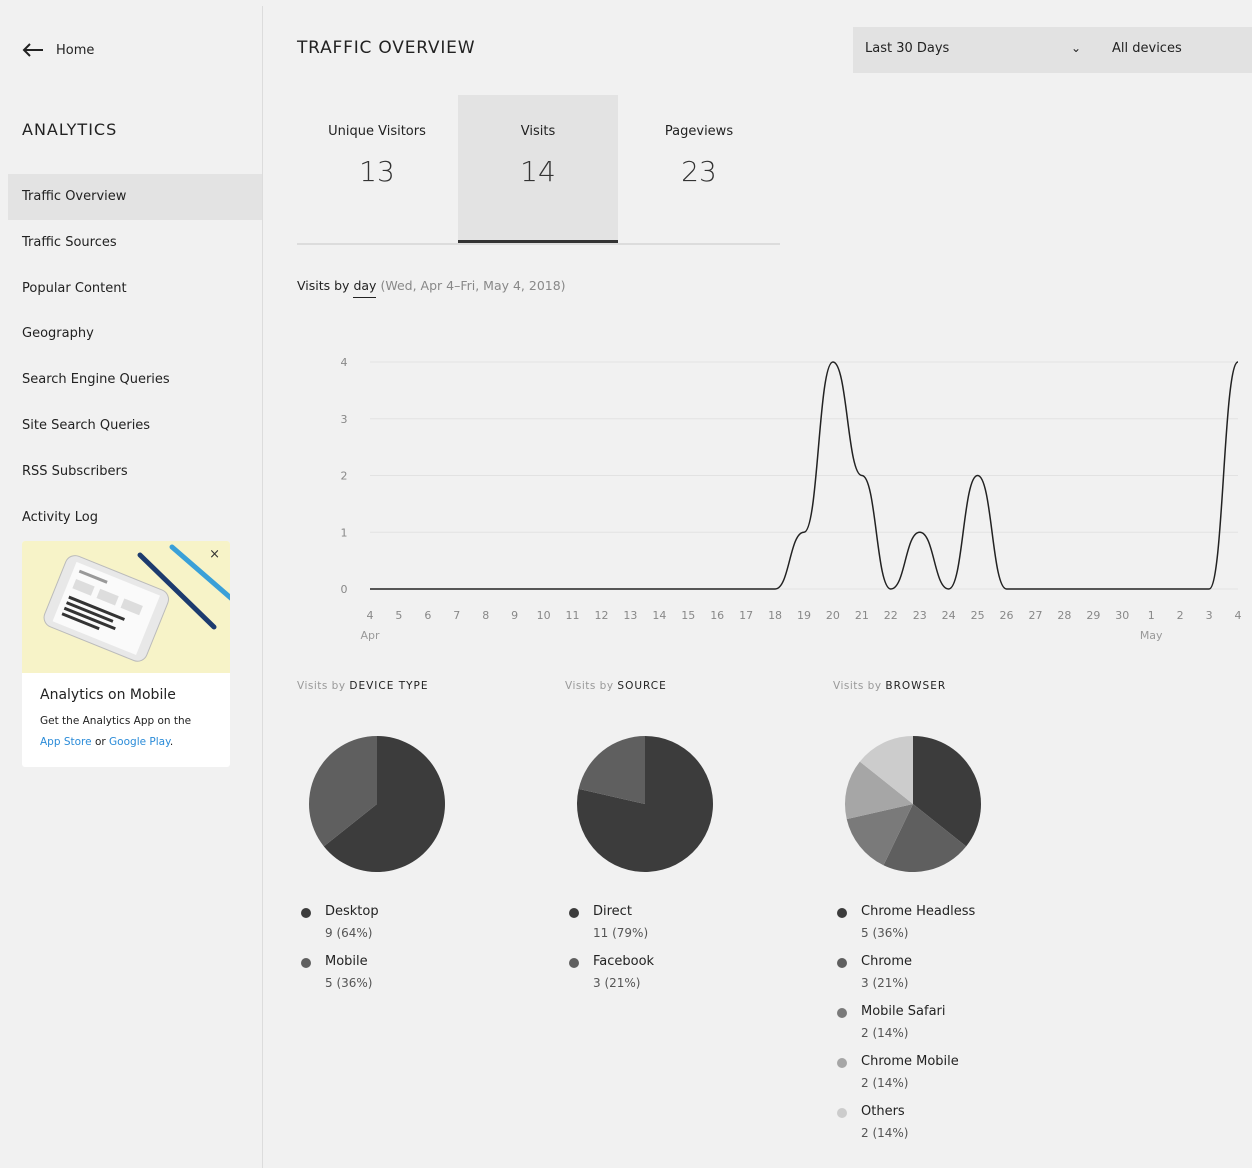  What do you see at coordinates (612, 911) in the screenshot?
I see `legend-label: Direct` at bounding box center [612, 911].